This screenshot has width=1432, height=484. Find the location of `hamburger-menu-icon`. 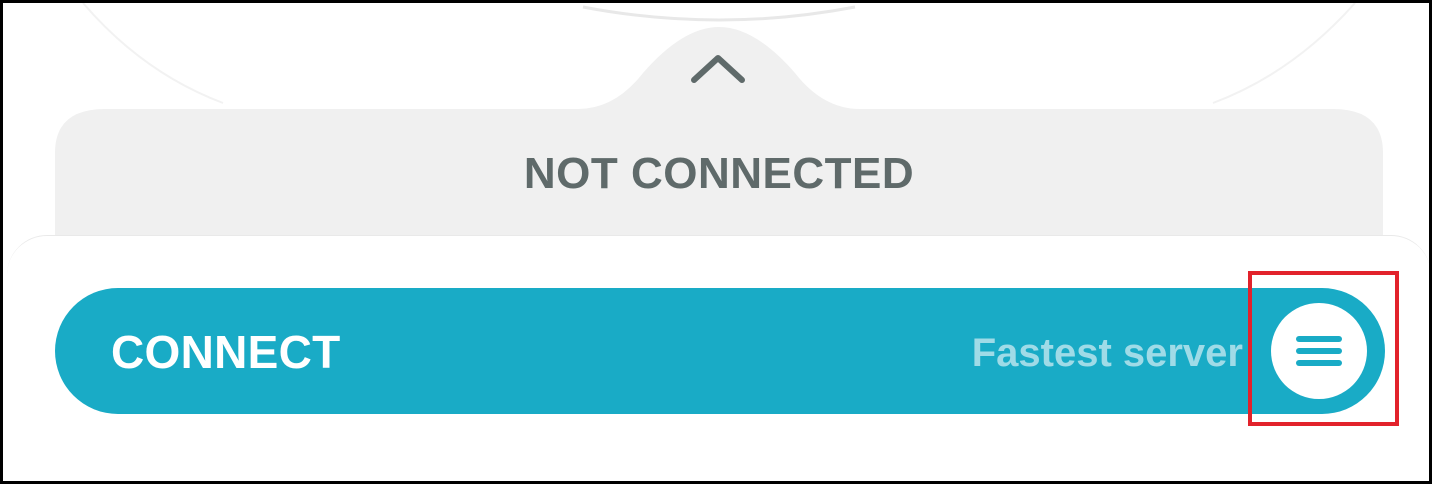

hamburger-menu-icon is located at coordinates (1319, 351).